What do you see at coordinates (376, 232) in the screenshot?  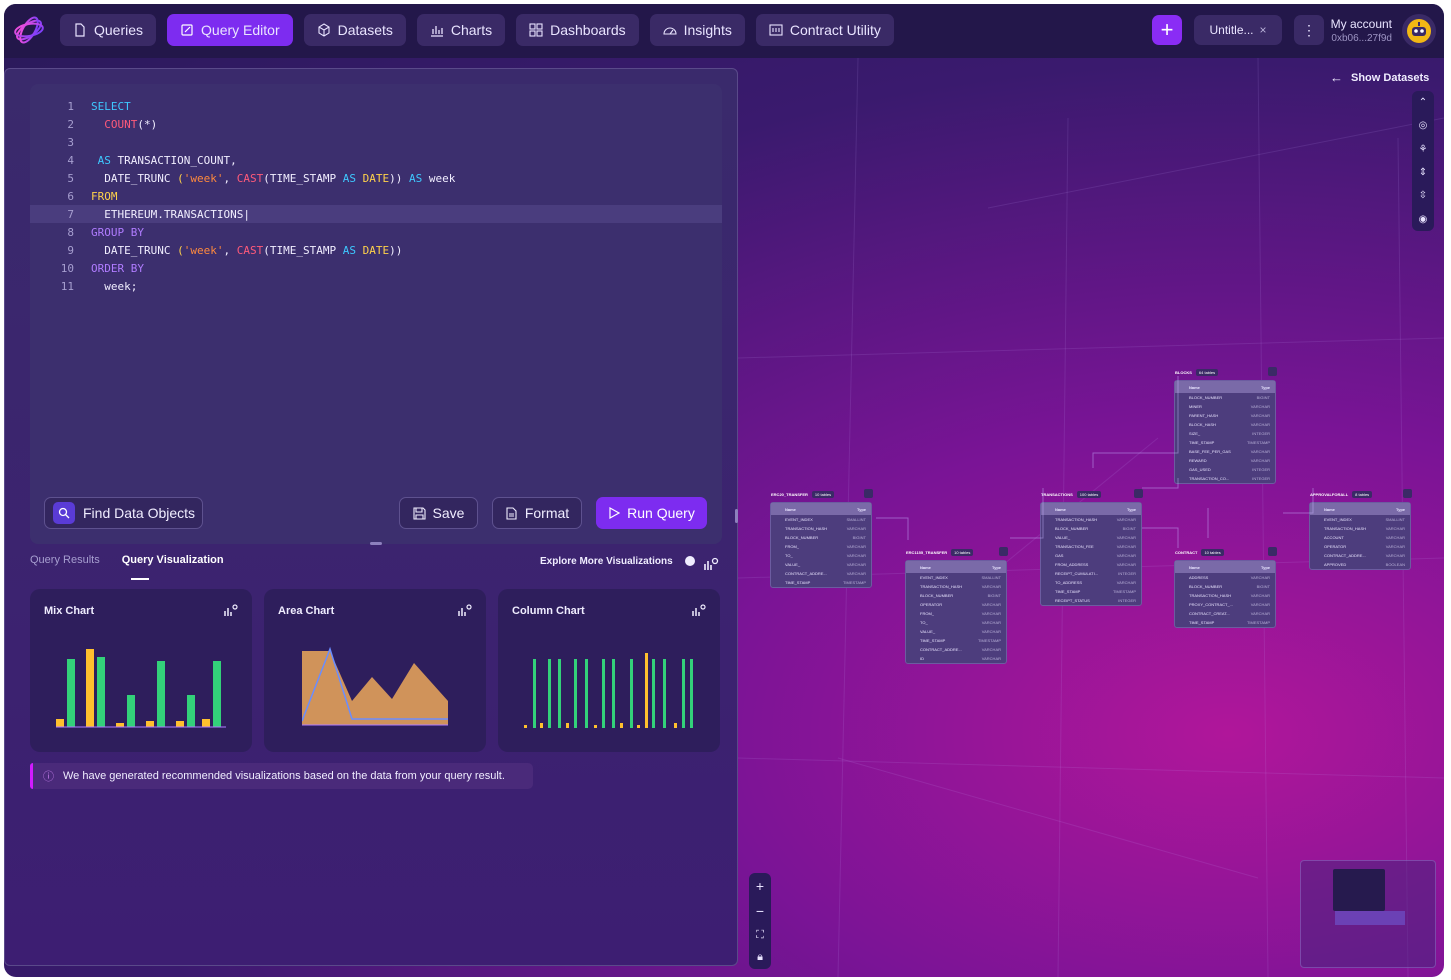 I see `code-line: 8 GROUP BY` at bounding box center [376, 232].